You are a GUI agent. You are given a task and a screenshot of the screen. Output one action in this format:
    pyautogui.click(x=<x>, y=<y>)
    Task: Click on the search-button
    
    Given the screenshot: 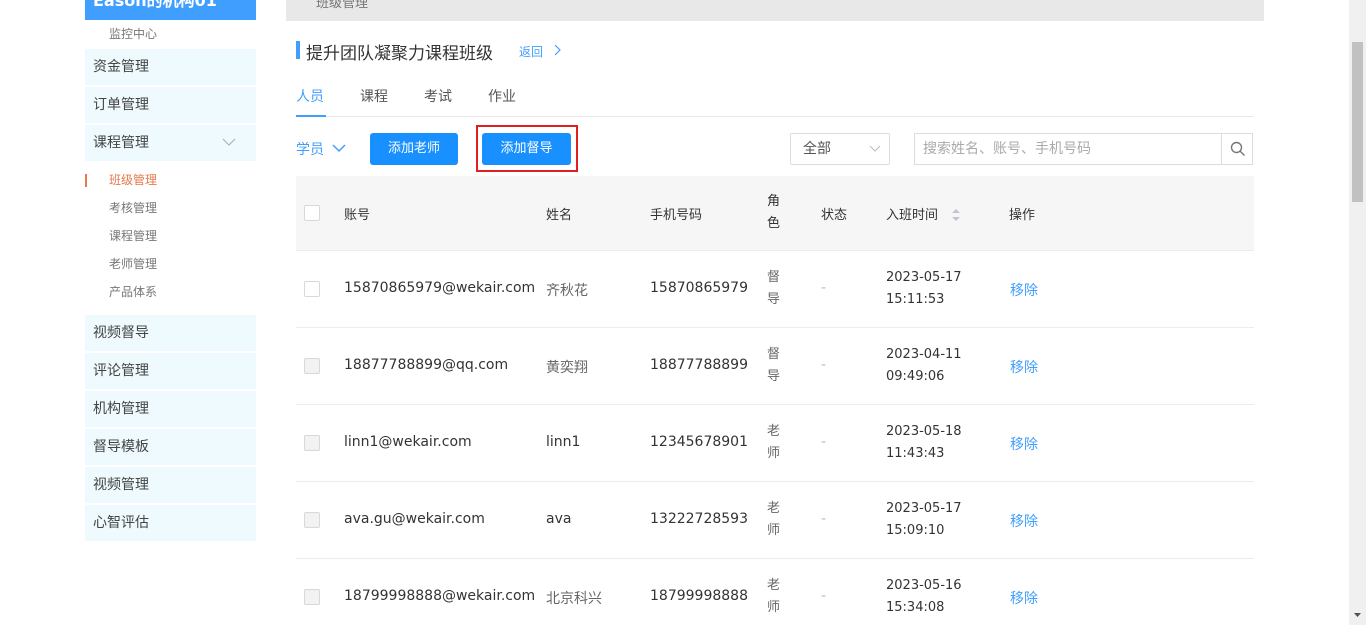 What is the action you would take?
    pyautogui.click(x=1237, y=149)
    